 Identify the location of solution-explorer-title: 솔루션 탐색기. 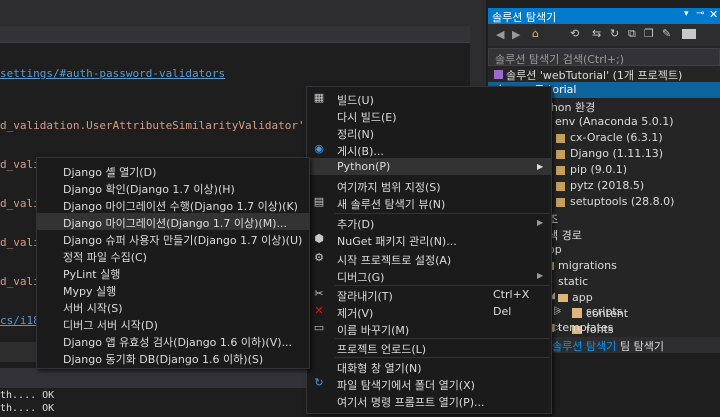
(524, 17).